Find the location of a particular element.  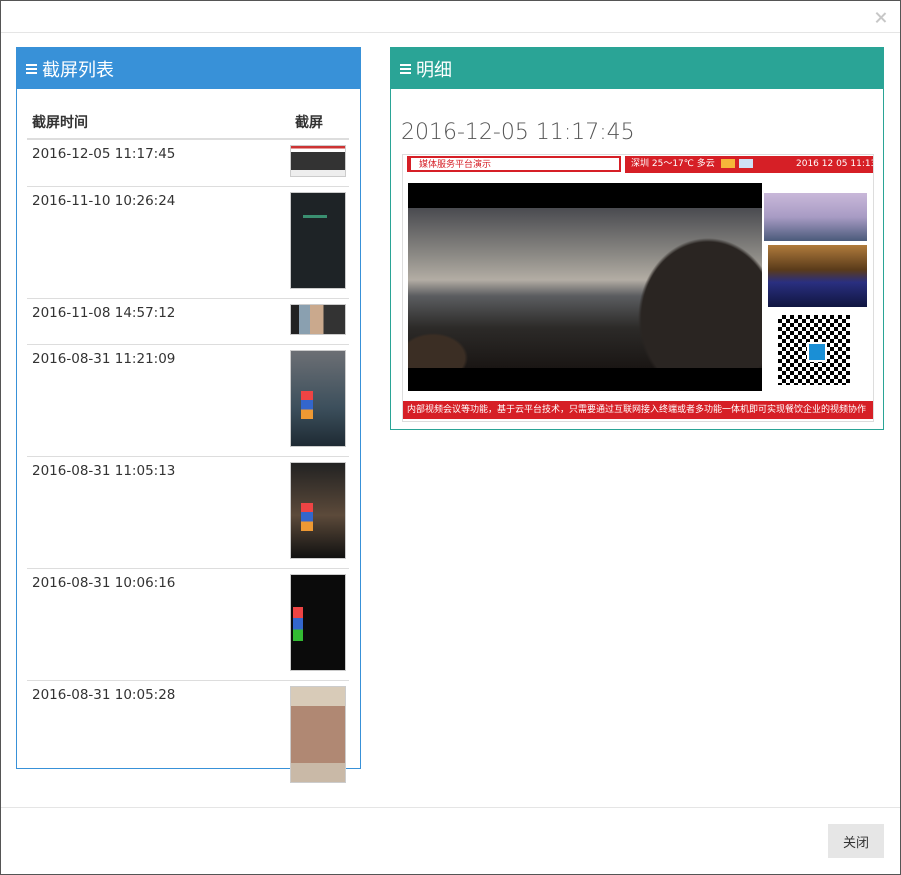

dialog-footer-divider is located at coordinates (450, 807).